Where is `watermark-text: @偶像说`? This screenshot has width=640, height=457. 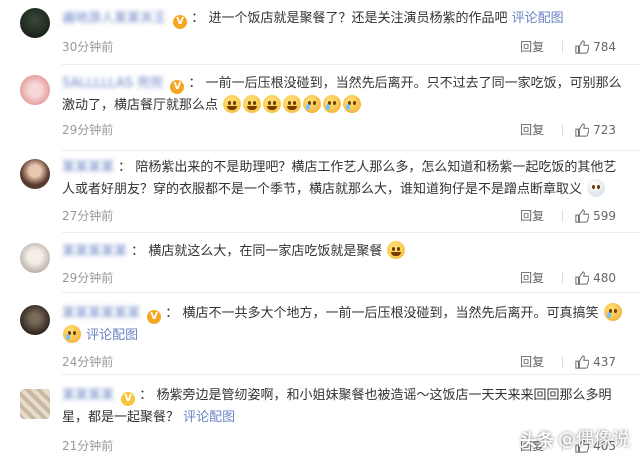 watermark-text: @偶像说 is located at coordinates (594, 439).